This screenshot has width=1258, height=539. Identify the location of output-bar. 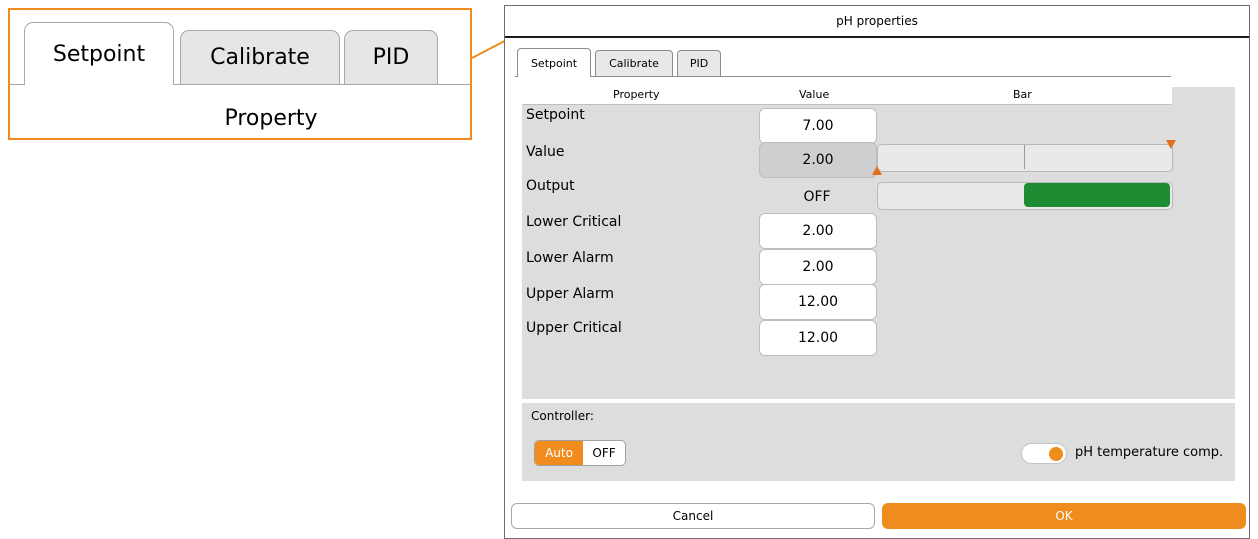
(1025, 196).